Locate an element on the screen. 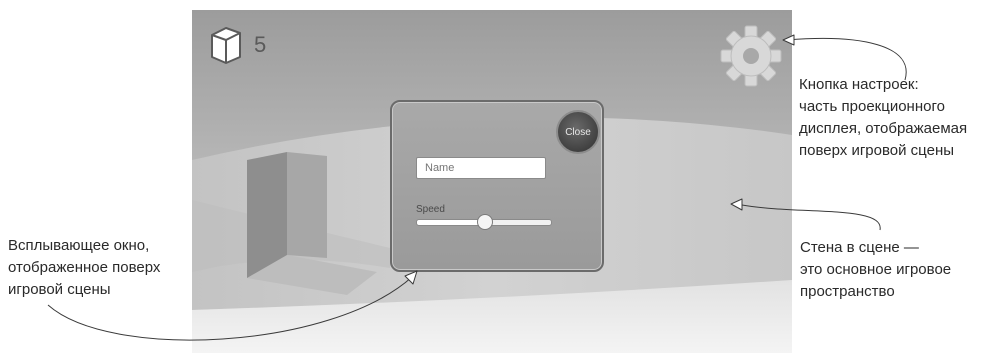 The width and height of the screenshot is (997, 353). annotation-line: дисплея, отображаемая is located at coordinates (883, 128).